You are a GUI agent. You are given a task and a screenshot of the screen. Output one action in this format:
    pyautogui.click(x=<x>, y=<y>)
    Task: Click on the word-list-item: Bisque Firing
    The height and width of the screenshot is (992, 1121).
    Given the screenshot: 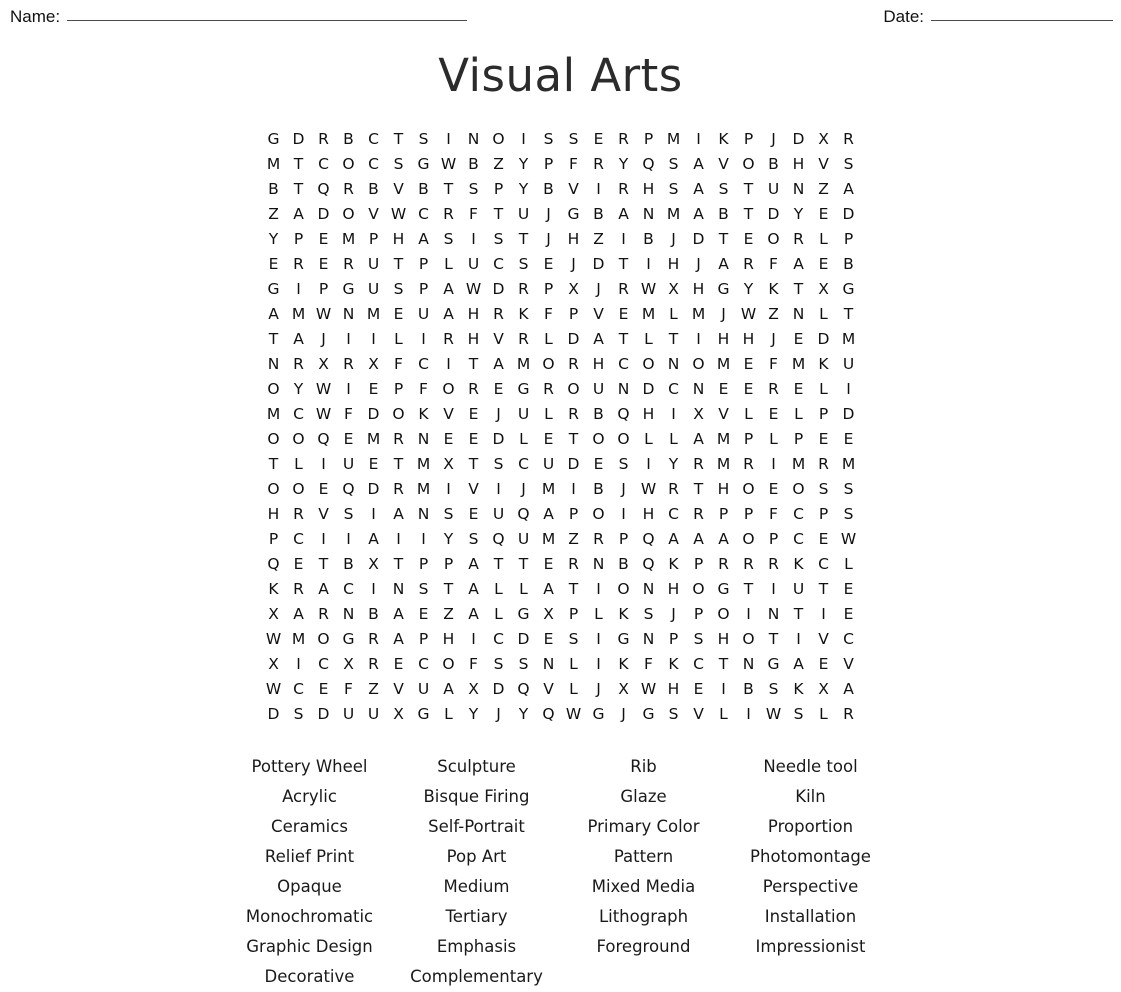 What is the action you would take?
    pyautogui.click(x=476, y=797)
    